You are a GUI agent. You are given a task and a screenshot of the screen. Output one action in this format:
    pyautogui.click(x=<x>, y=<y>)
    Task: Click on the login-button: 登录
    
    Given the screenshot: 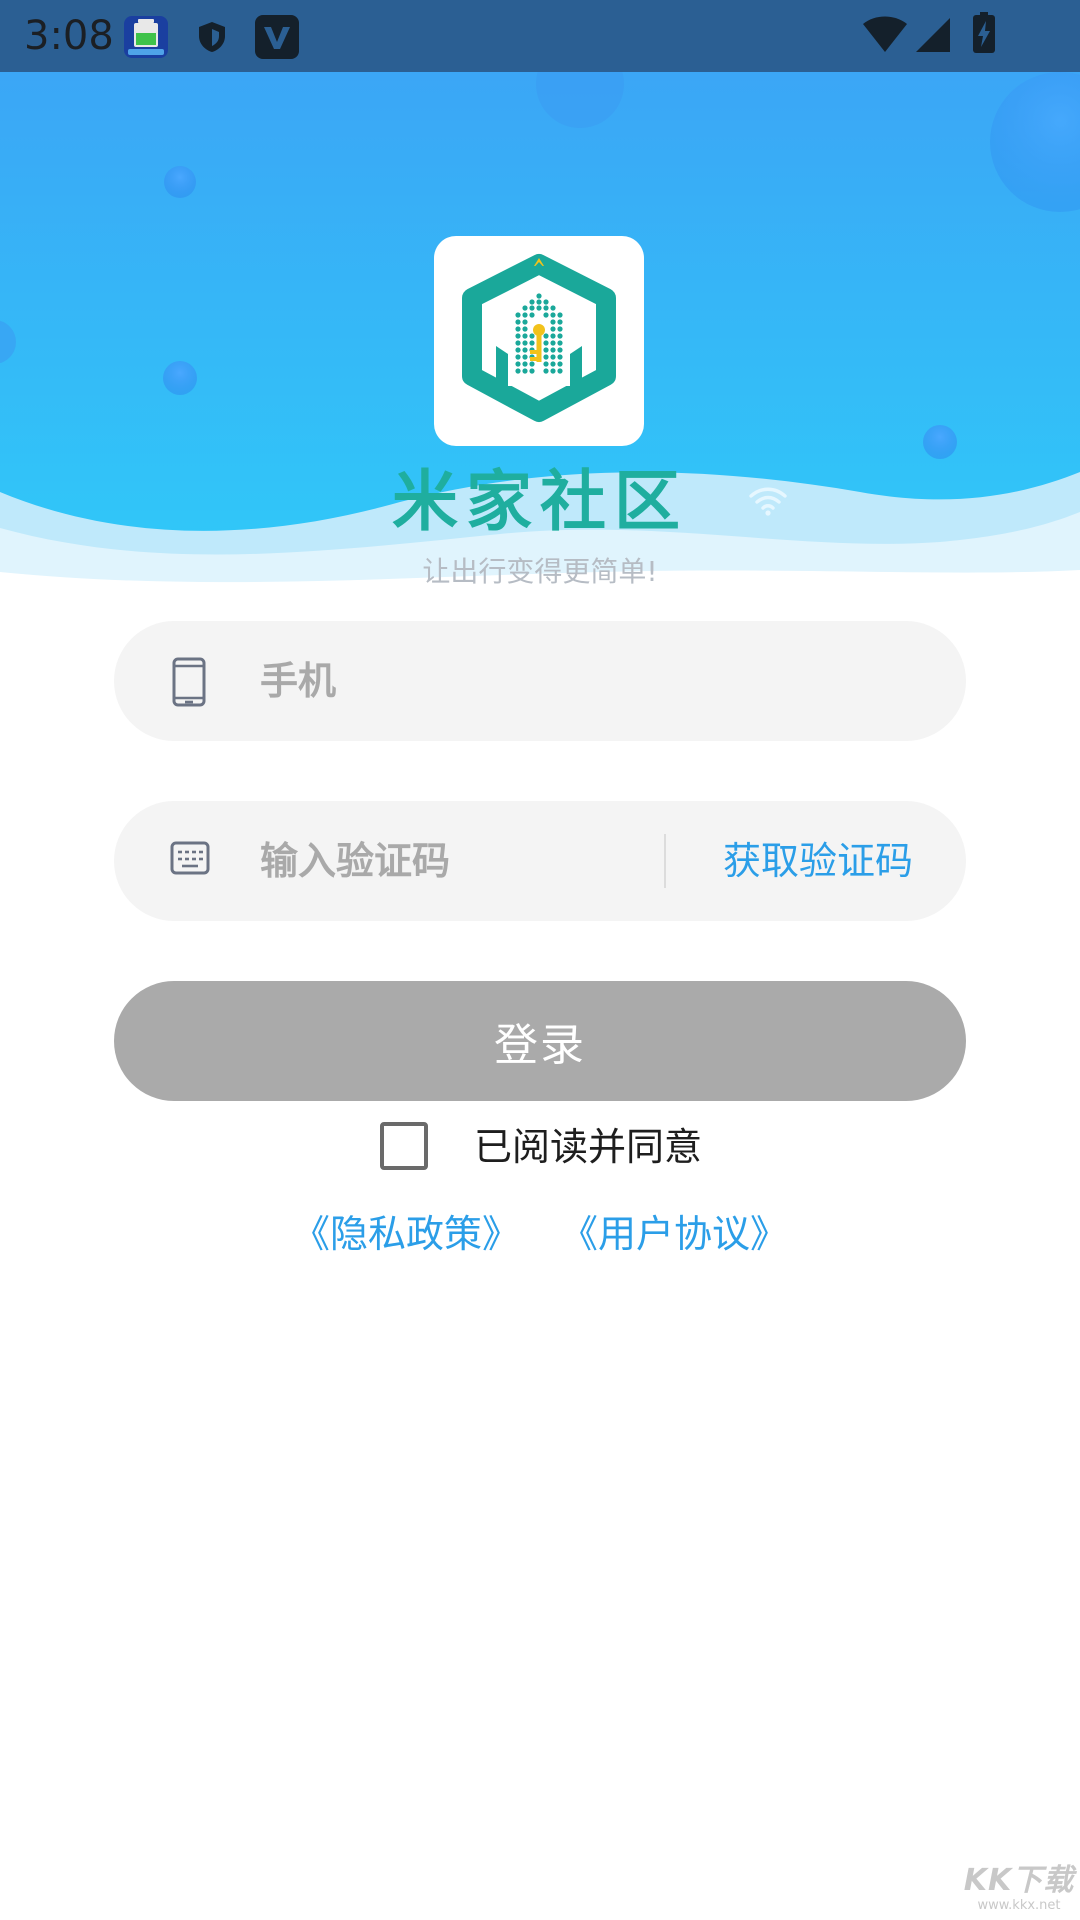 What is the action you would take?
    pyautogui.click(x=540, y=1041)
    